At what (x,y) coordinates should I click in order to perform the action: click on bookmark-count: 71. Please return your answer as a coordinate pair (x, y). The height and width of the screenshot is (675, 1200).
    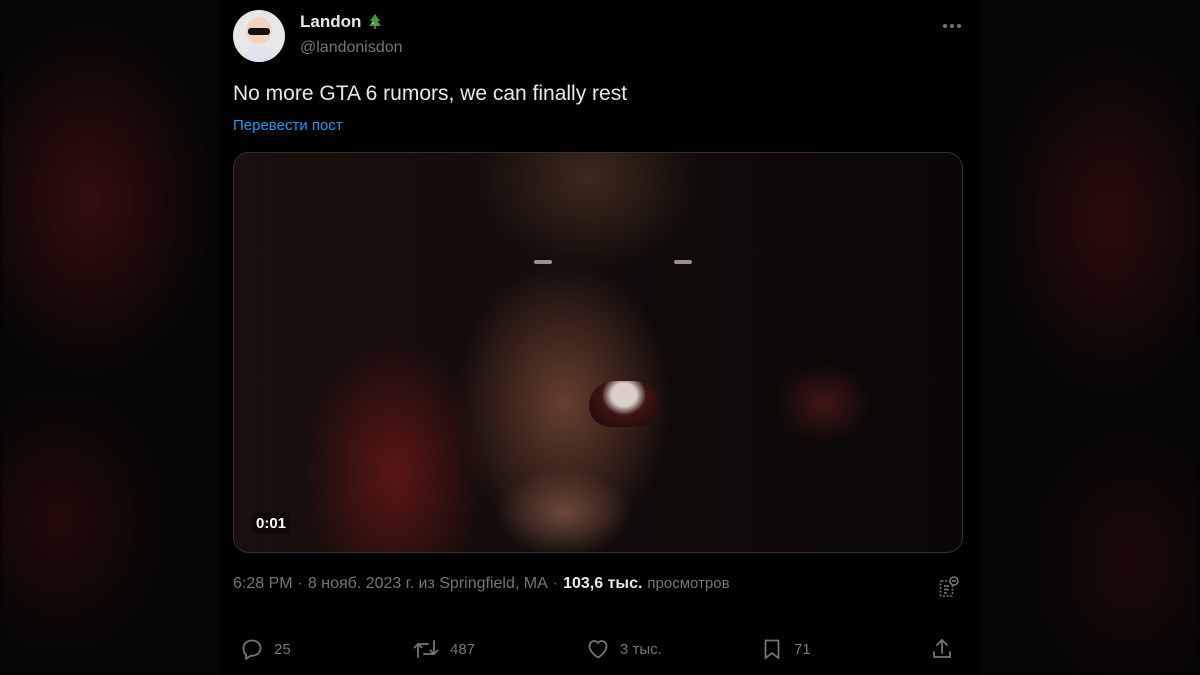
    Looking at the image, I should click on (802, 649).